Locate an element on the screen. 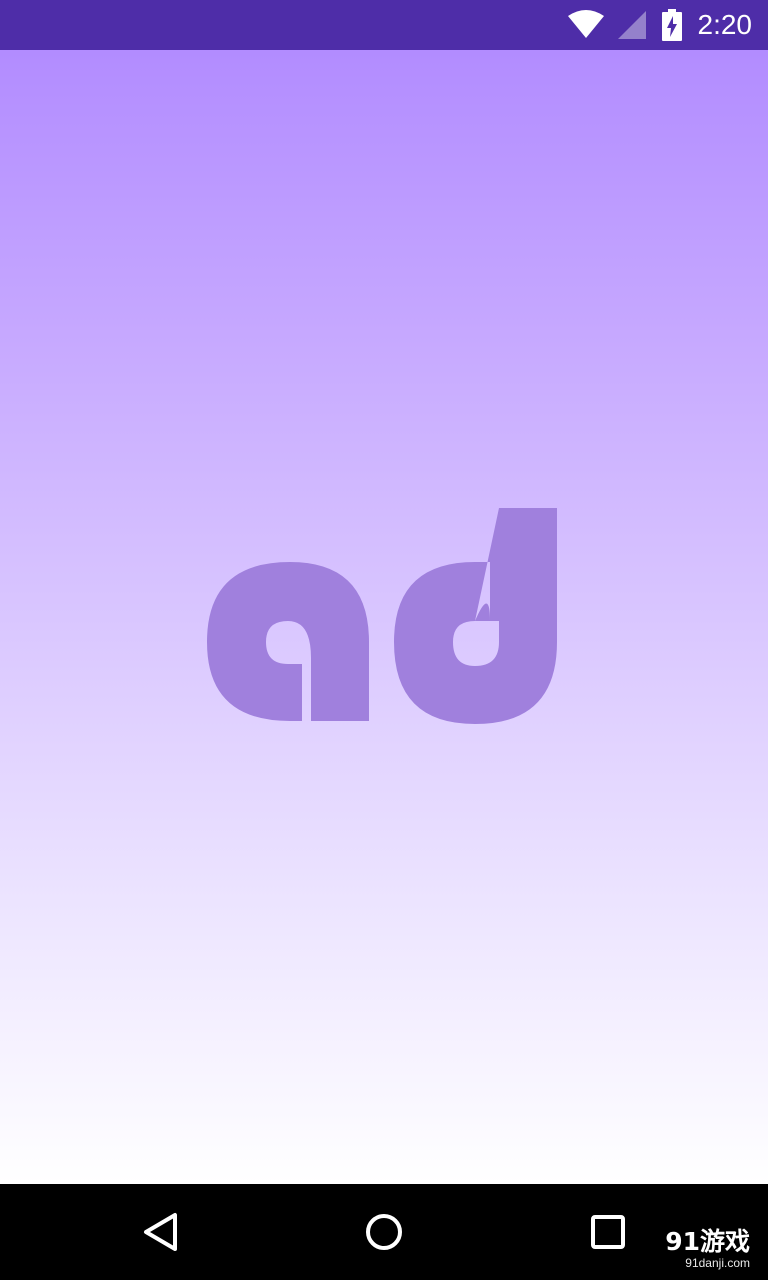 The image size is (768, 1280). status-clock: 2:20 is located at coordinates (725, 24).